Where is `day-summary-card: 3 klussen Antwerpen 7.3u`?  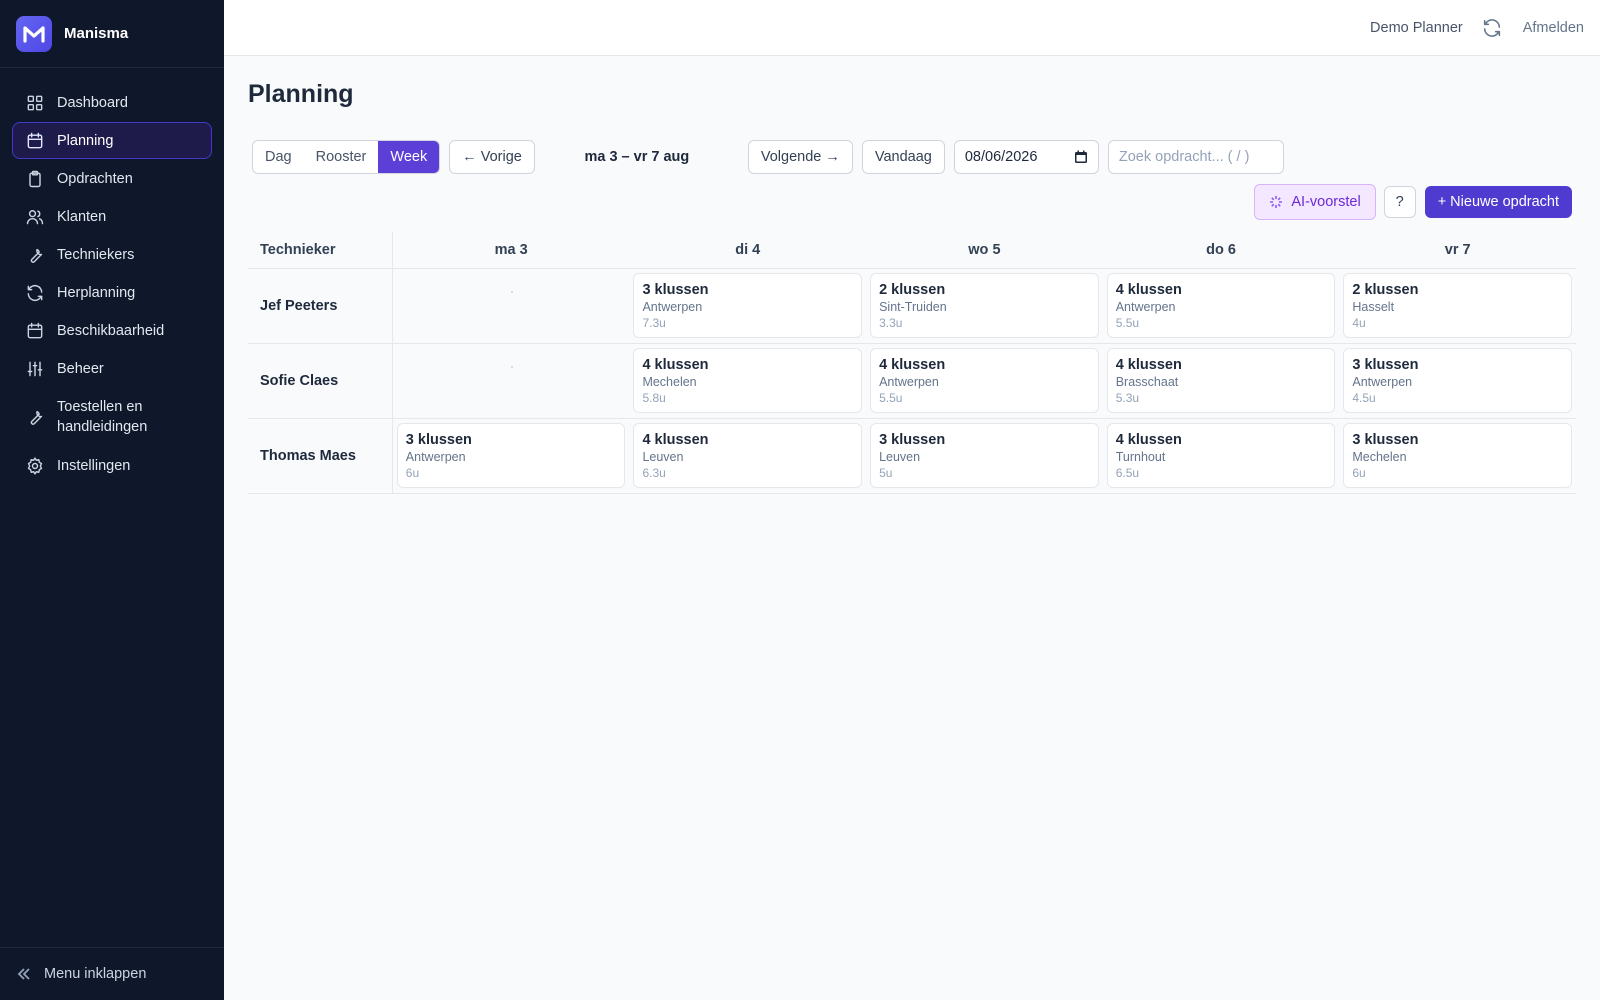
day-summary-card: 3 klussen Antwerpen 7.3u is located at coordinates (748, 305).